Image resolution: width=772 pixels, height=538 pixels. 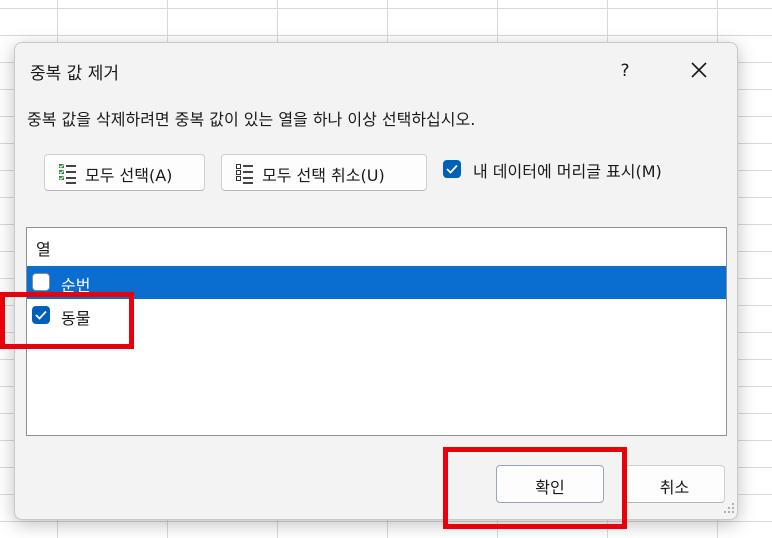 What do you see at coordinates (323, 175) in the screenshot?
I see `unselect-all-label: 모두 선택 취소(U)` at bounding box center [323, 175].